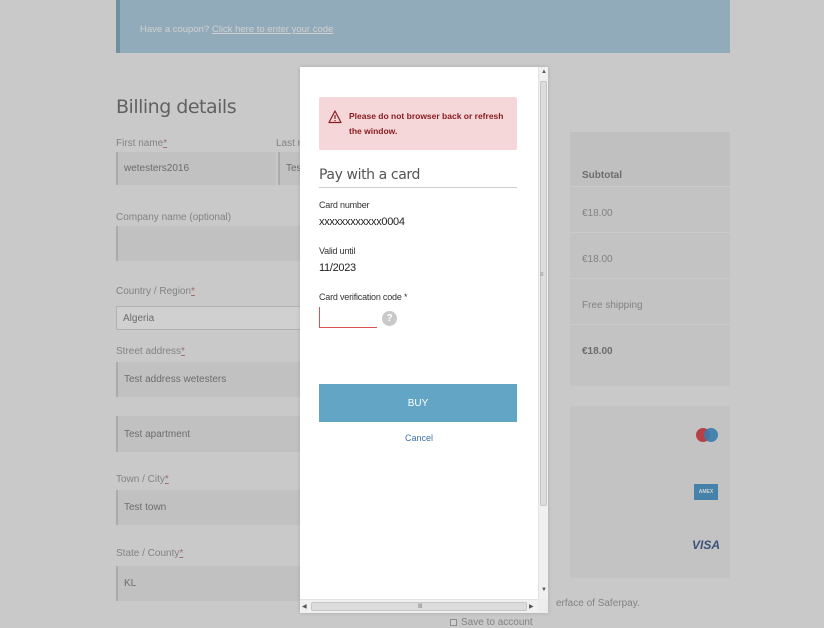 This screenshot has height=628, width=824. I want to click on scroll-down-arrow-icon: ▼, so click(544, 590).